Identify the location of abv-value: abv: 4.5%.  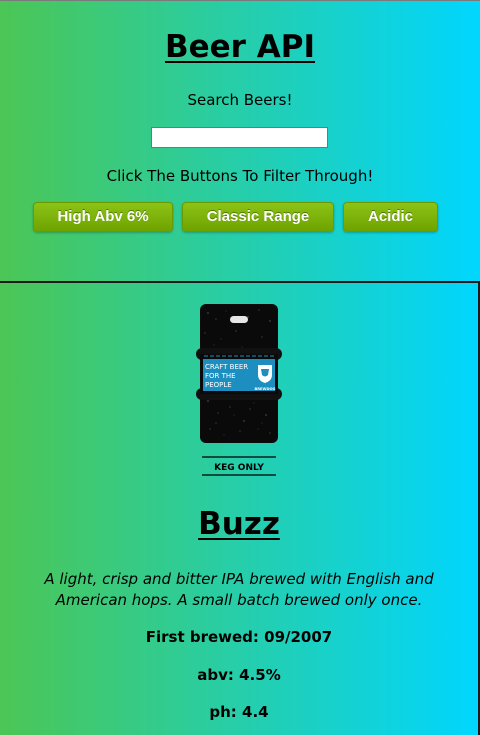
(239, 675).